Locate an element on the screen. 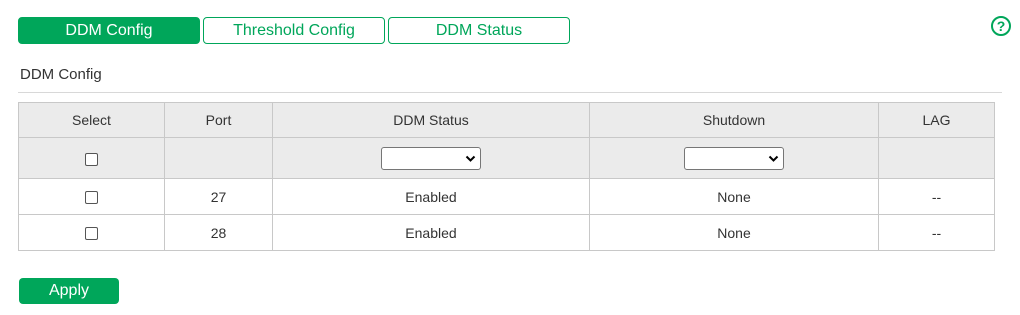  filter-port-cell is located at coordinates (218, 158).